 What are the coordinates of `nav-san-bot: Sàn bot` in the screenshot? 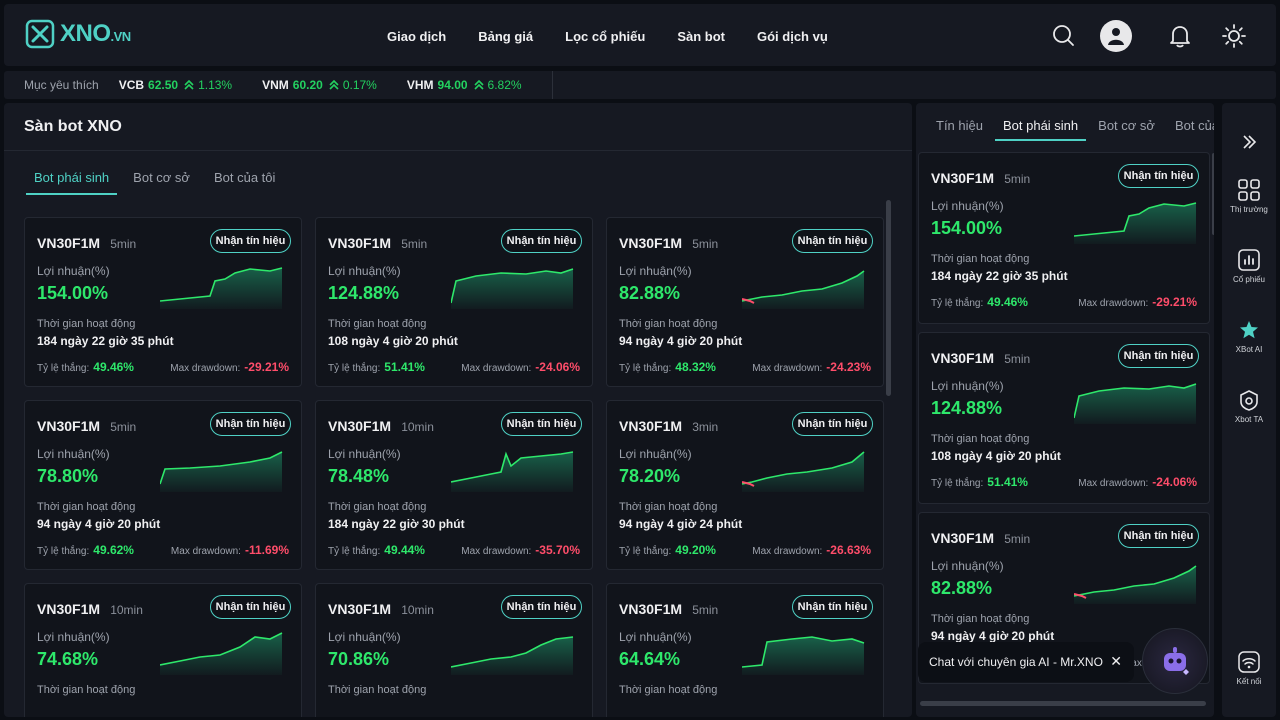 It's located at (701, 36).